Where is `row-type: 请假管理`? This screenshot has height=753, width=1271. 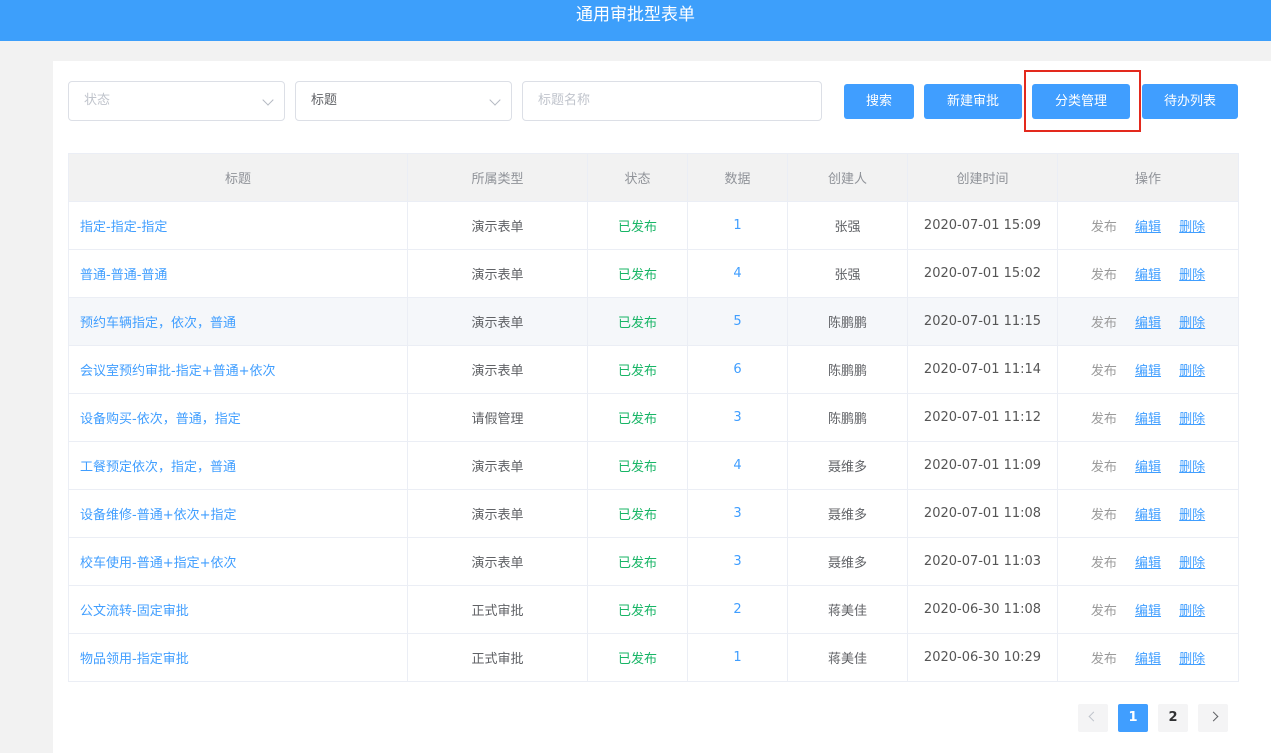 row-type: 请假管理 is located at coordinates (497, 417).